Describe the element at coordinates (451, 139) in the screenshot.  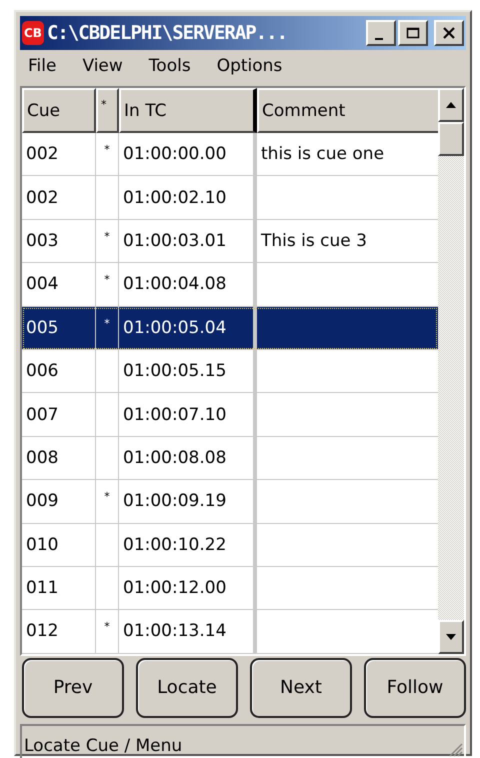
I see `scroll-thumb` at that location.